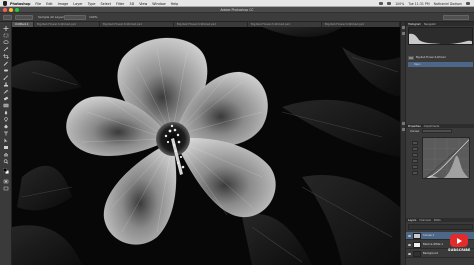  What do you see at coordinates (6, 143) in the screenshot?
I see `tools-panel` at bounding box center [6, 143].